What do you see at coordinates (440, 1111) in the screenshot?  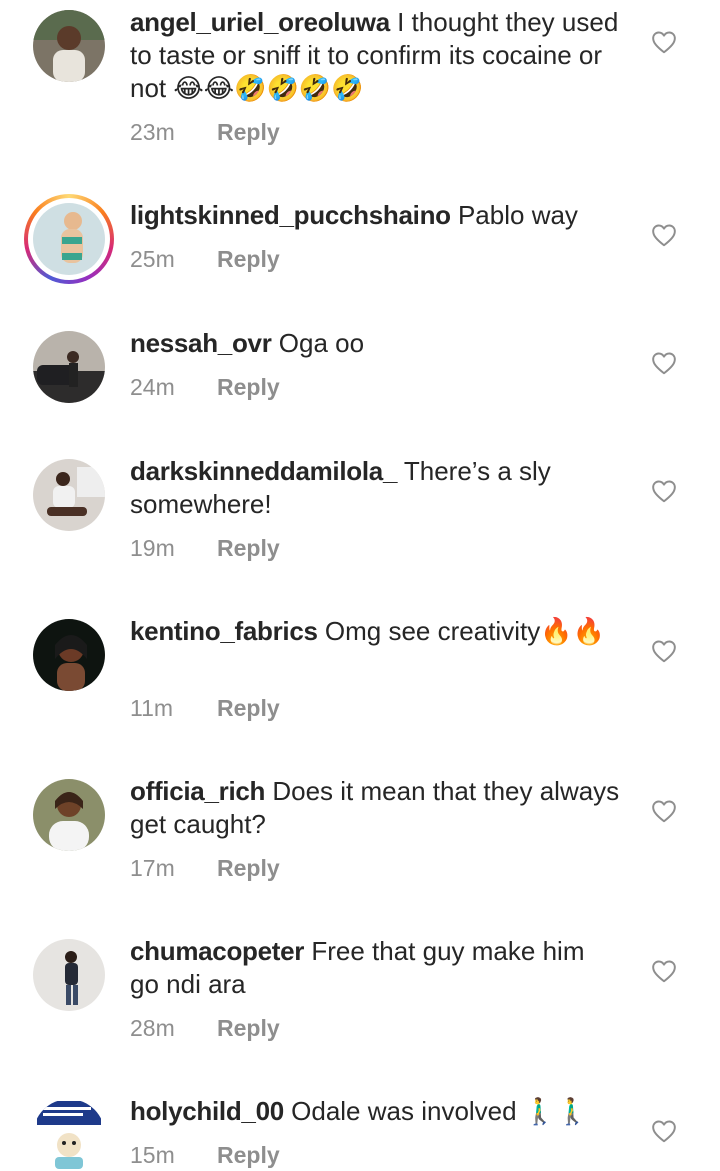 I see `comment-body: Odale was involved 🚶‍♂️🚶‍♂️` at bounding box center [440, 1111].